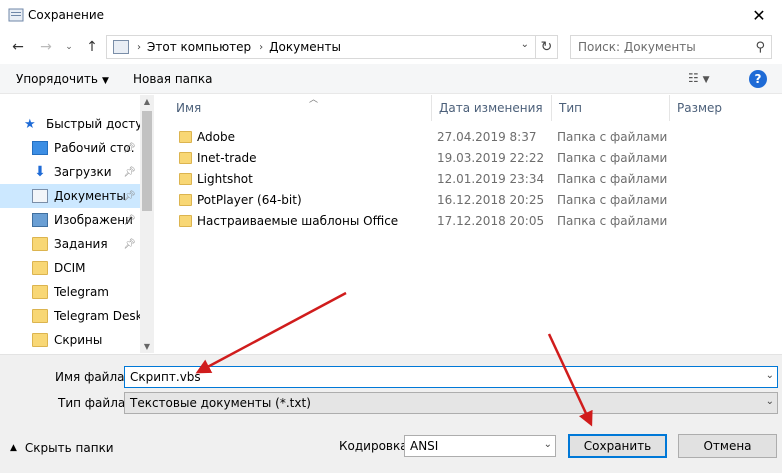 The width and height of the screenshot is (782, 473). Describe the element at coordinates (94, 403) in the screenshot. I see `filetype-label: Тип файла:` at that location.